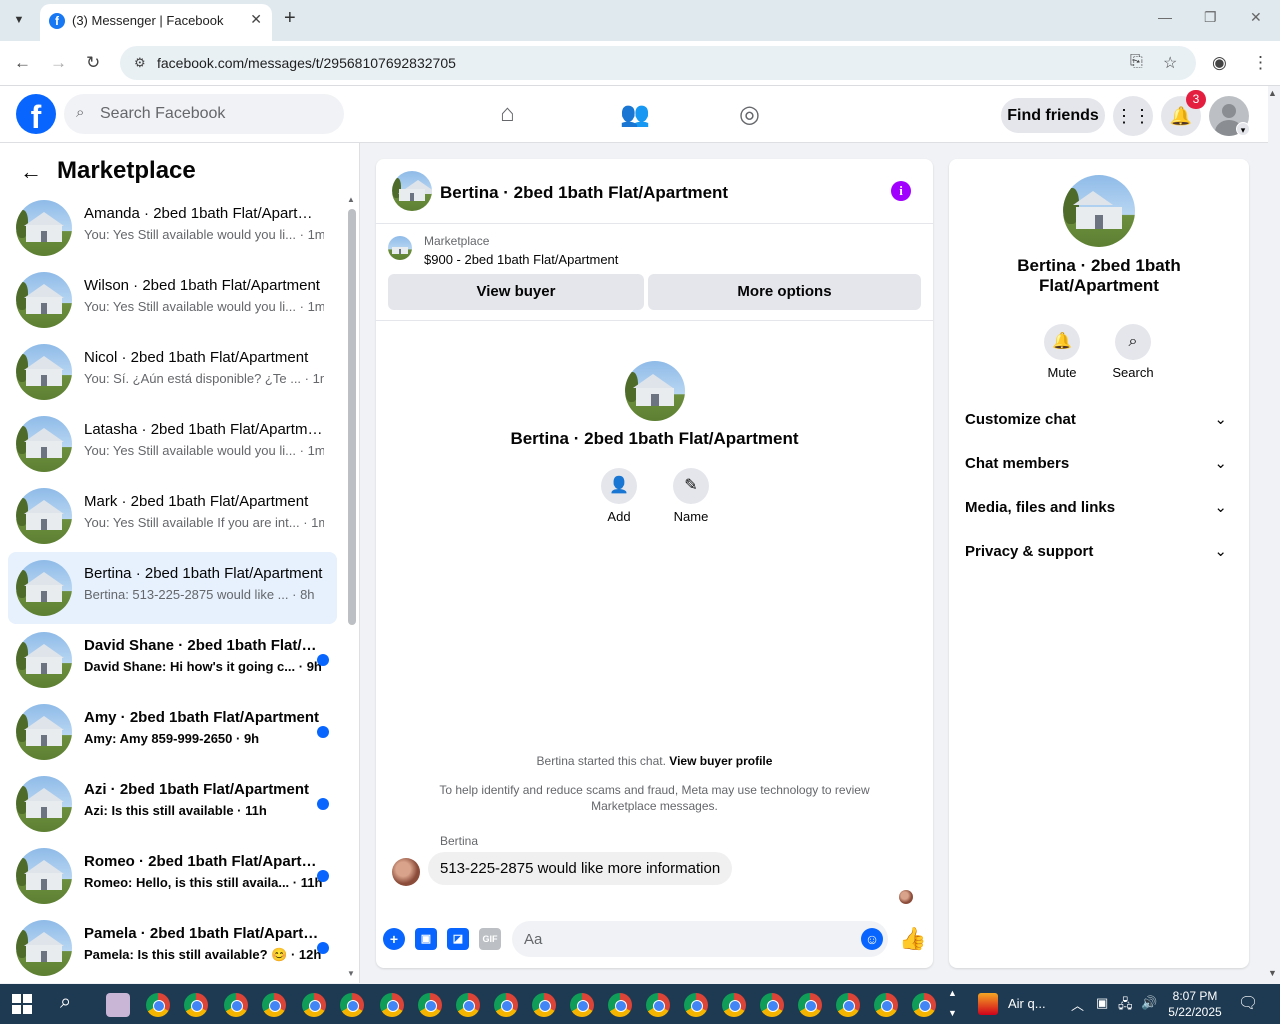  I want to click on groups-icon: ◎, so click(749, 114).